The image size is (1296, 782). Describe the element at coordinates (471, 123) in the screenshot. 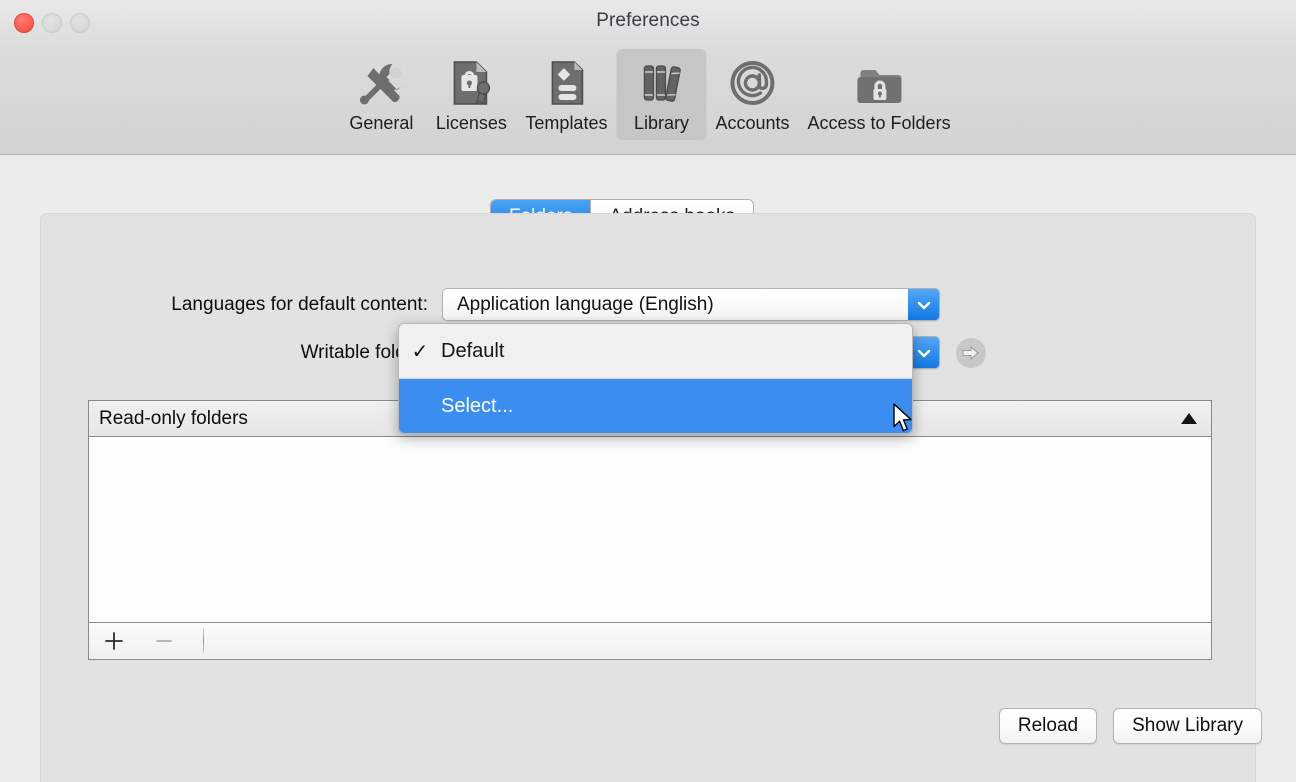

I see `toolbar-label: Licenses` at that location.